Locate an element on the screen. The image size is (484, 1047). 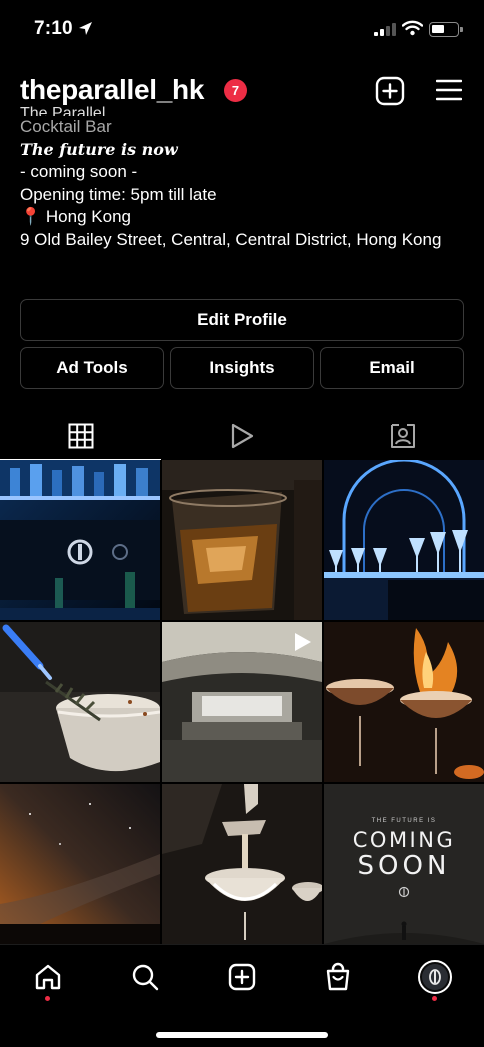
profile-avatar is located at coordinates (435, 977).